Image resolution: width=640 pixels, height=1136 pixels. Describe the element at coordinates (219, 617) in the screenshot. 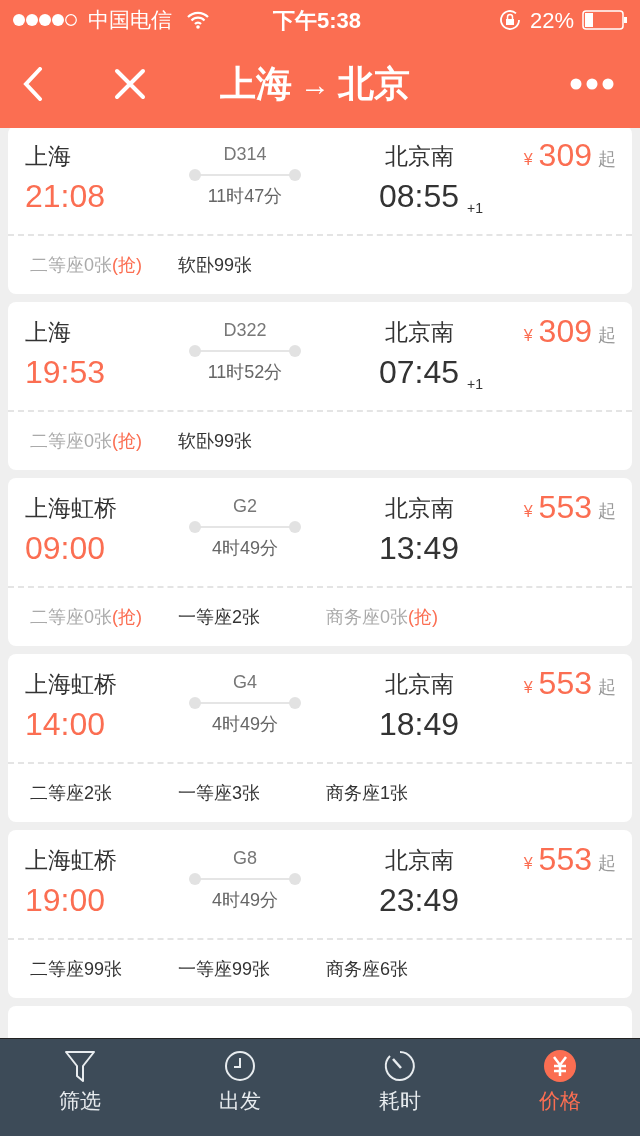

I see `seat-availability: 一等座2张` at that location.